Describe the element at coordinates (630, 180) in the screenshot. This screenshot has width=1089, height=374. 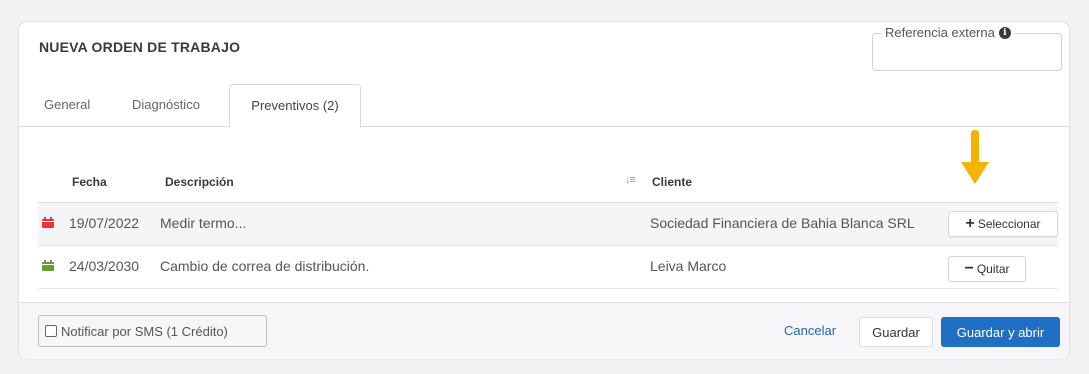
I see `sort-icon: ↓≡` at that location.